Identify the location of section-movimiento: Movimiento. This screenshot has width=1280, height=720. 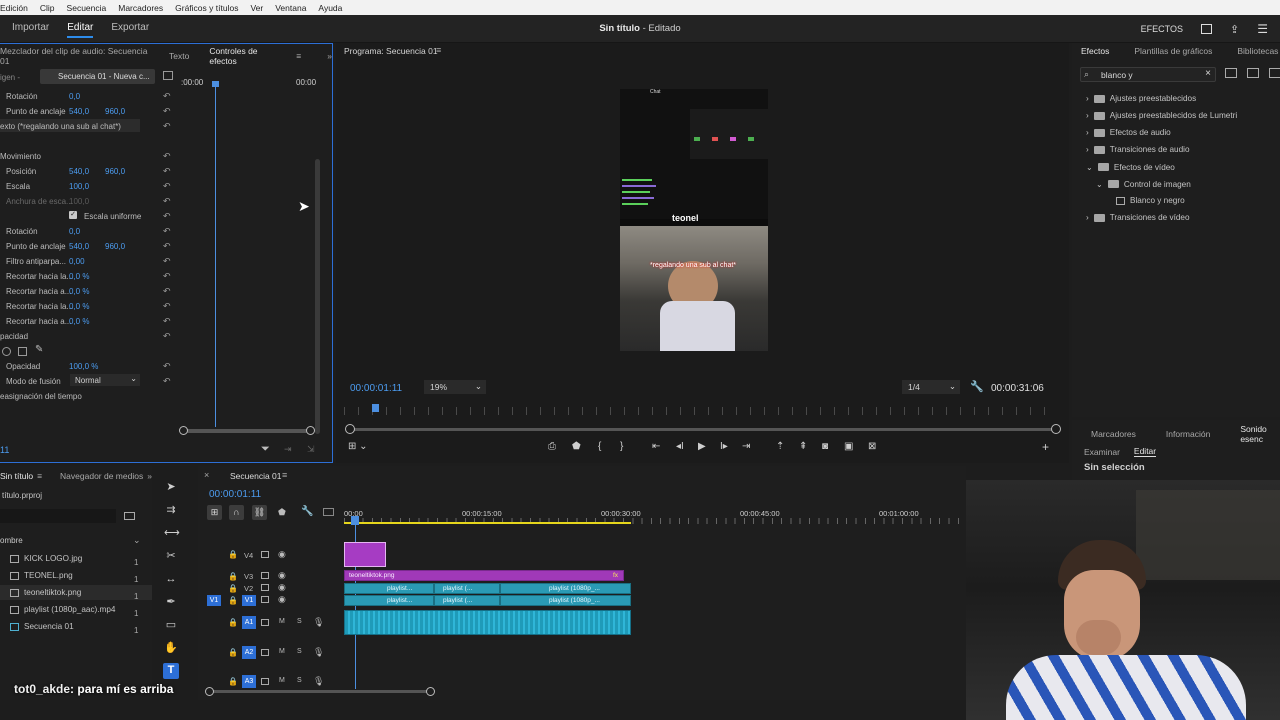
(20, 156).